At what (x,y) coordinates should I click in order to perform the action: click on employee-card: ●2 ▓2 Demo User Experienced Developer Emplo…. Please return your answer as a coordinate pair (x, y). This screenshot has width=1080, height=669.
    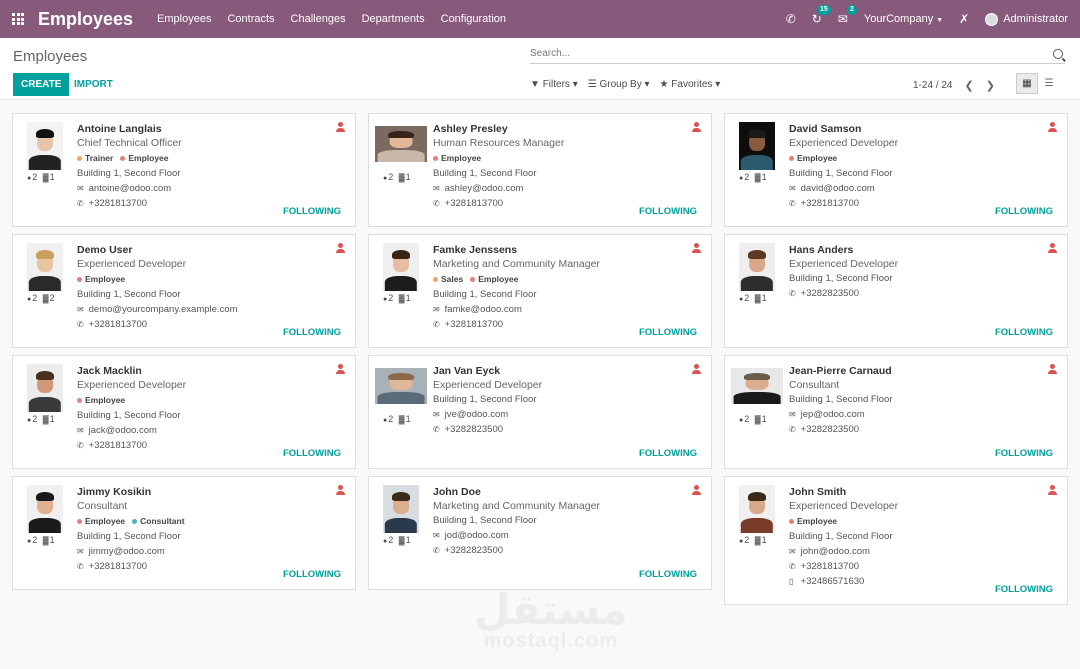
    Looking at the image, I should click on (184, 291).